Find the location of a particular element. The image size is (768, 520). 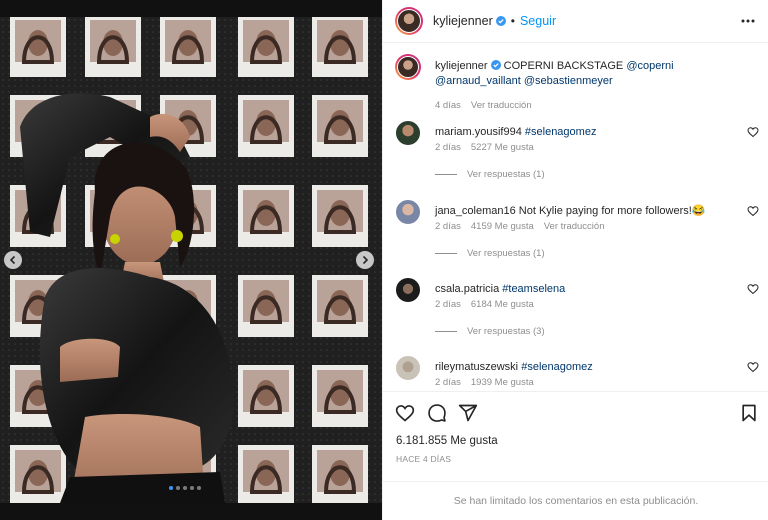

comment-username: csala.patricia is located at coordinates (467, 289).